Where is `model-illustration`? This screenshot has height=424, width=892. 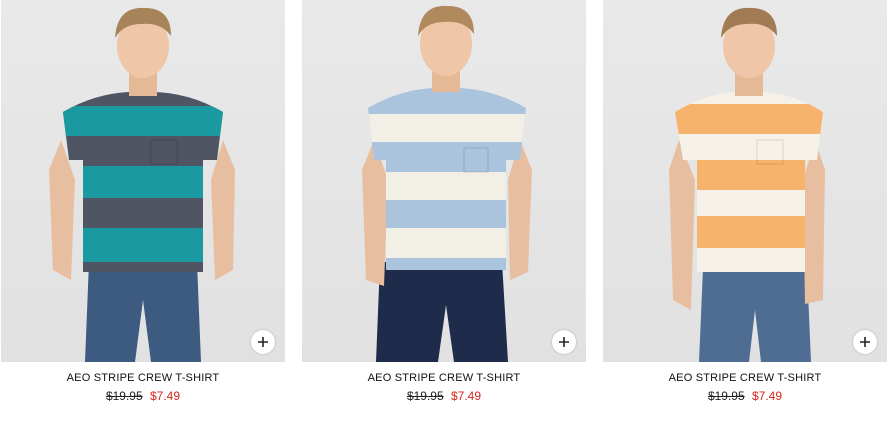 model-illustration is located at coordinates (747, 184).